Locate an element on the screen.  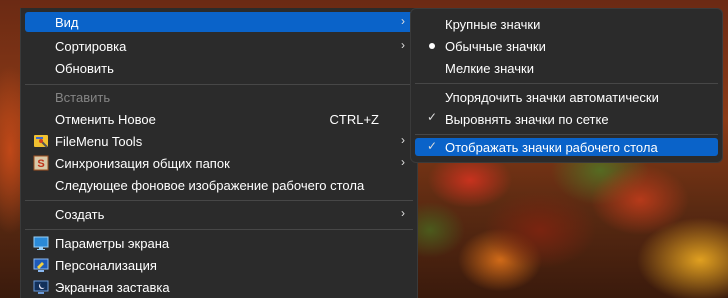
menu-item-label: FileMenu Tools is located at coordinates (99, 141).